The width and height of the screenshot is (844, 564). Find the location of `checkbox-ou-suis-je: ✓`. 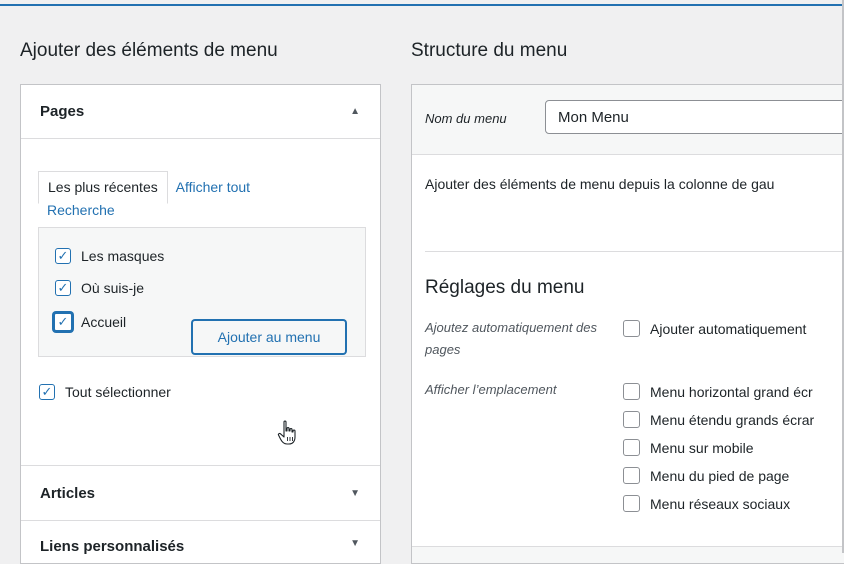

checkbox-ou-suis-je: ✓ is located at coordinates (63, 288).